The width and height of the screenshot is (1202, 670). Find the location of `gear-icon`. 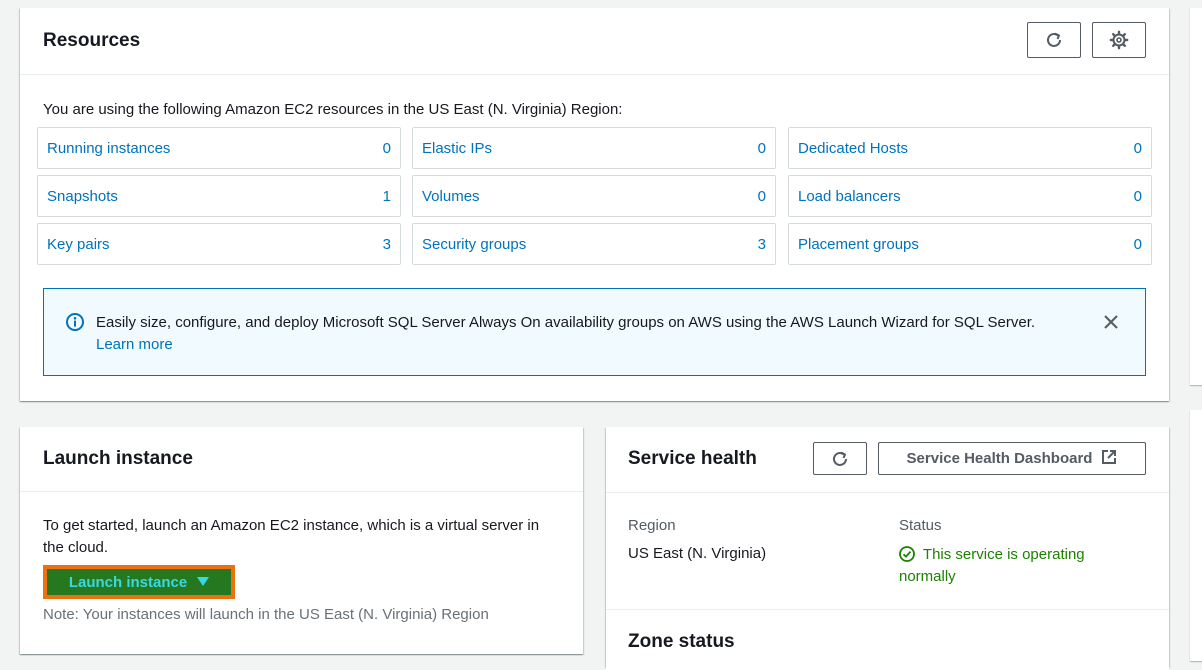

gear-icon is located at coordinates (1119, 40).